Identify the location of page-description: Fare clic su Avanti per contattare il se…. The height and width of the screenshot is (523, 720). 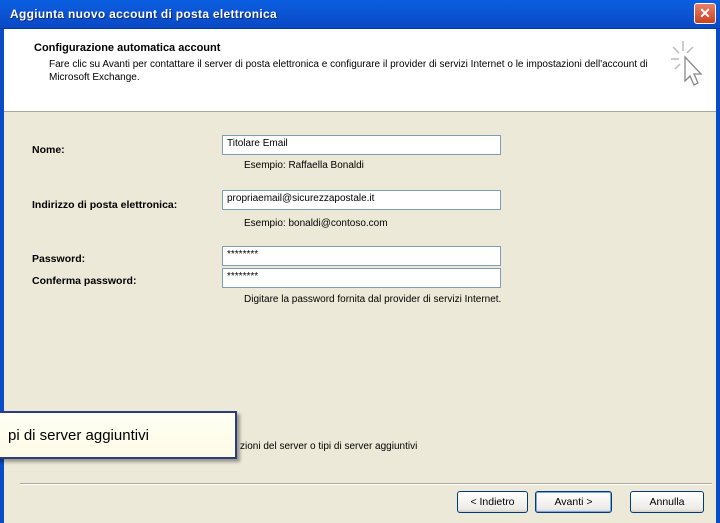
(348, 71).